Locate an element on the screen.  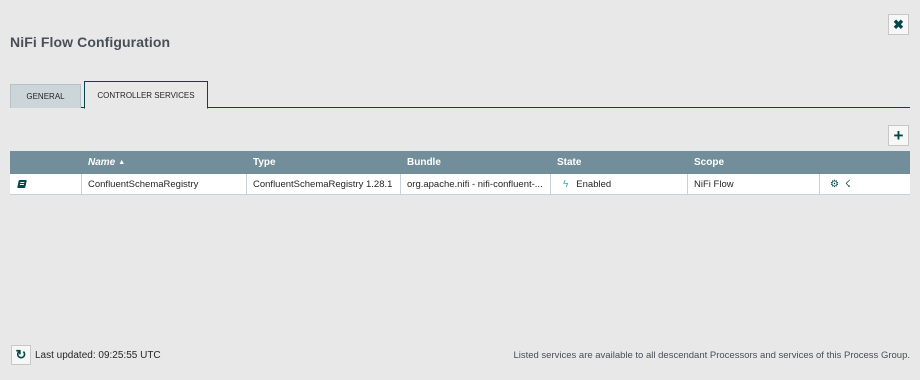
refresh-icon: ↻ is located at coordinates (21, 354).